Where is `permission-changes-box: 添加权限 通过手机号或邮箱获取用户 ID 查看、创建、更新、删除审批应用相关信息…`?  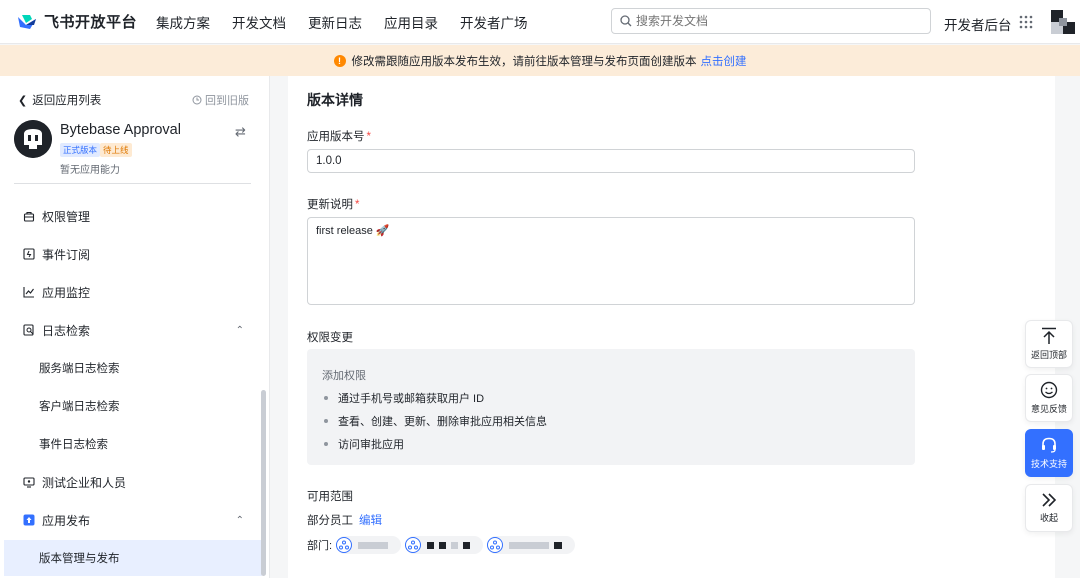
permission-changes-box: 添加权限 通过手机号或邮箱获取用户 ID 查看、创建、更新、删除审批应用相关信息… is located at coordinates (611, 407).